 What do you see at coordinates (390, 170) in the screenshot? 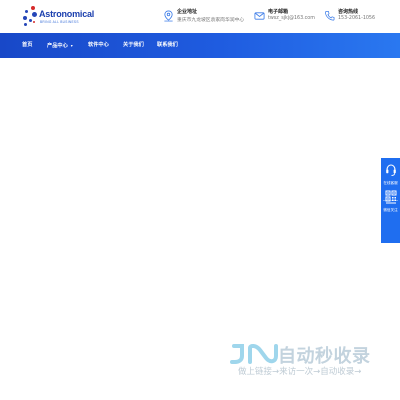
I see `headset-icon` at bounding box center [390, 170].